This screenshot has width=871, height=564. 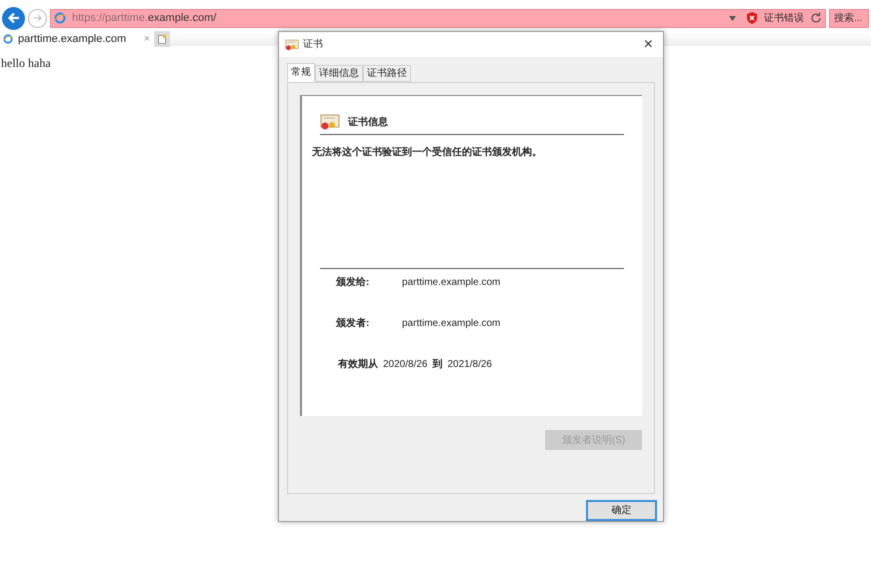 What do you see at coordinates (438, 18) in the screenshot?
I see `address-bar: https://parttime.example.com/ 证书错误` at bounding box center [438, 18].